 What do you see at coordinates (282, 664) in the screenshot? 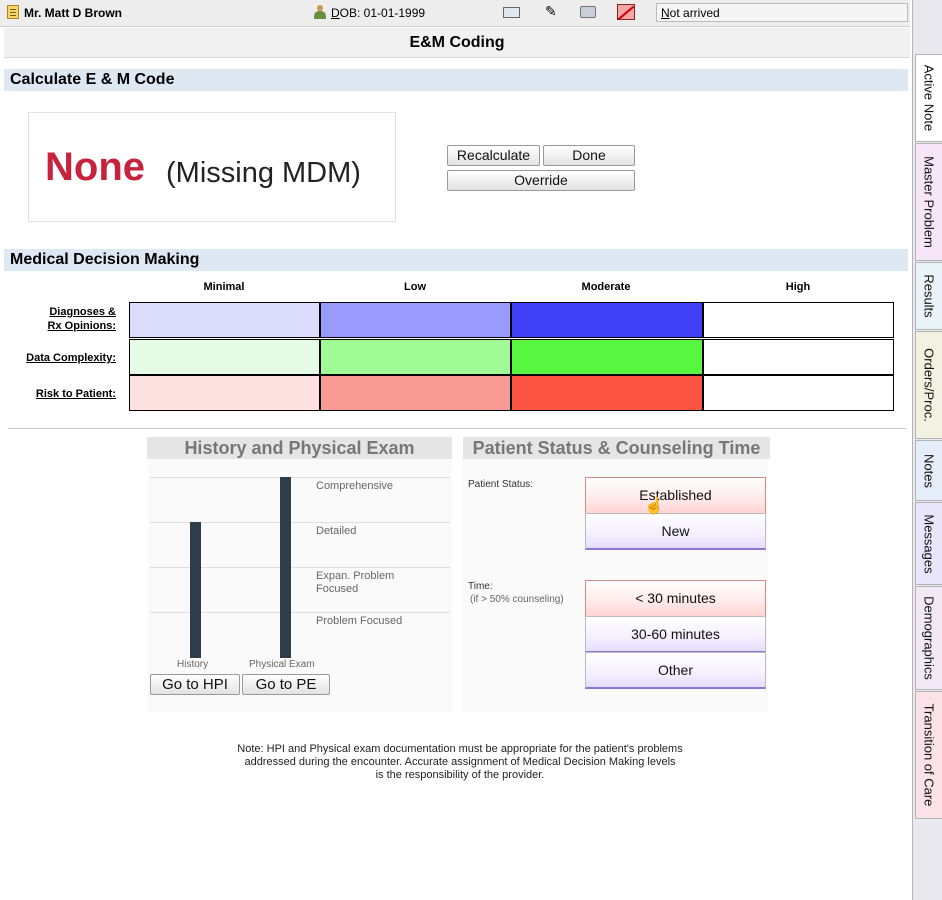
I see `physical-exam-bar-label: Physical Exam` at bounding box center [282, 664].